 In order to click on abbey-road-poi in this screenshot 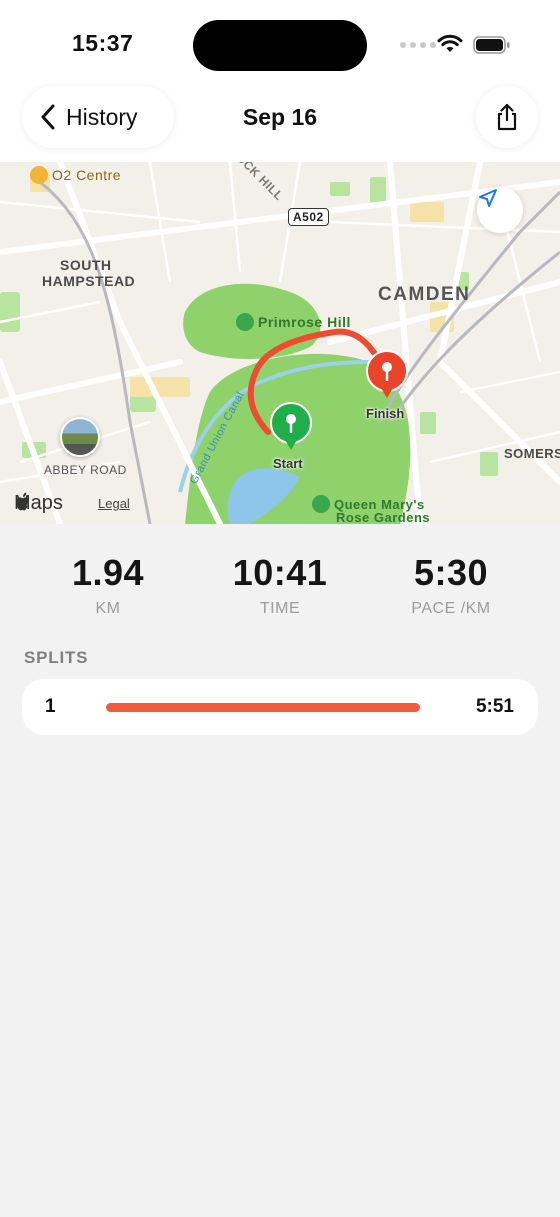, I will do `click(80, 437)`.